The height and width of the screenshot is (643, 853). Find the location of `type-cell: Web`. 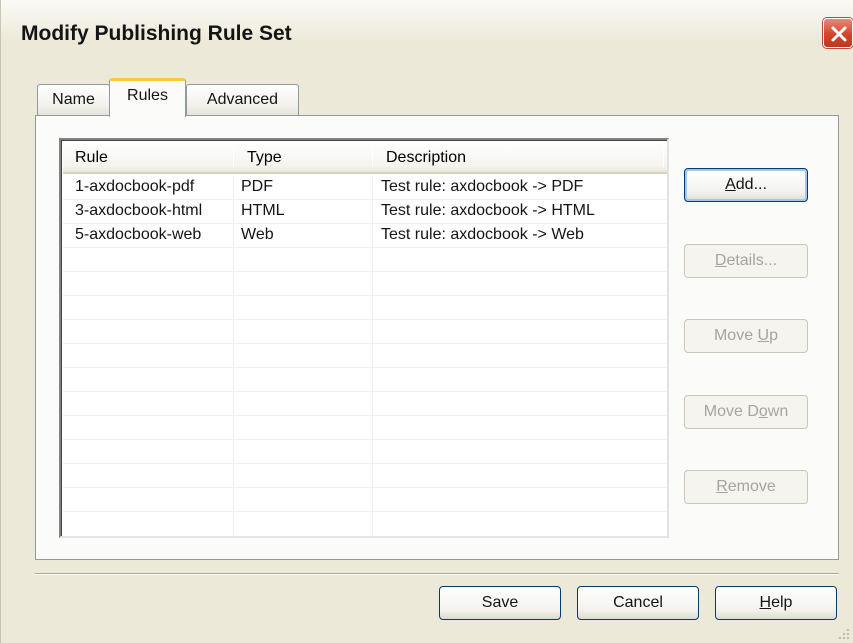

type-cell: Web is located at coordinates (257, 234).